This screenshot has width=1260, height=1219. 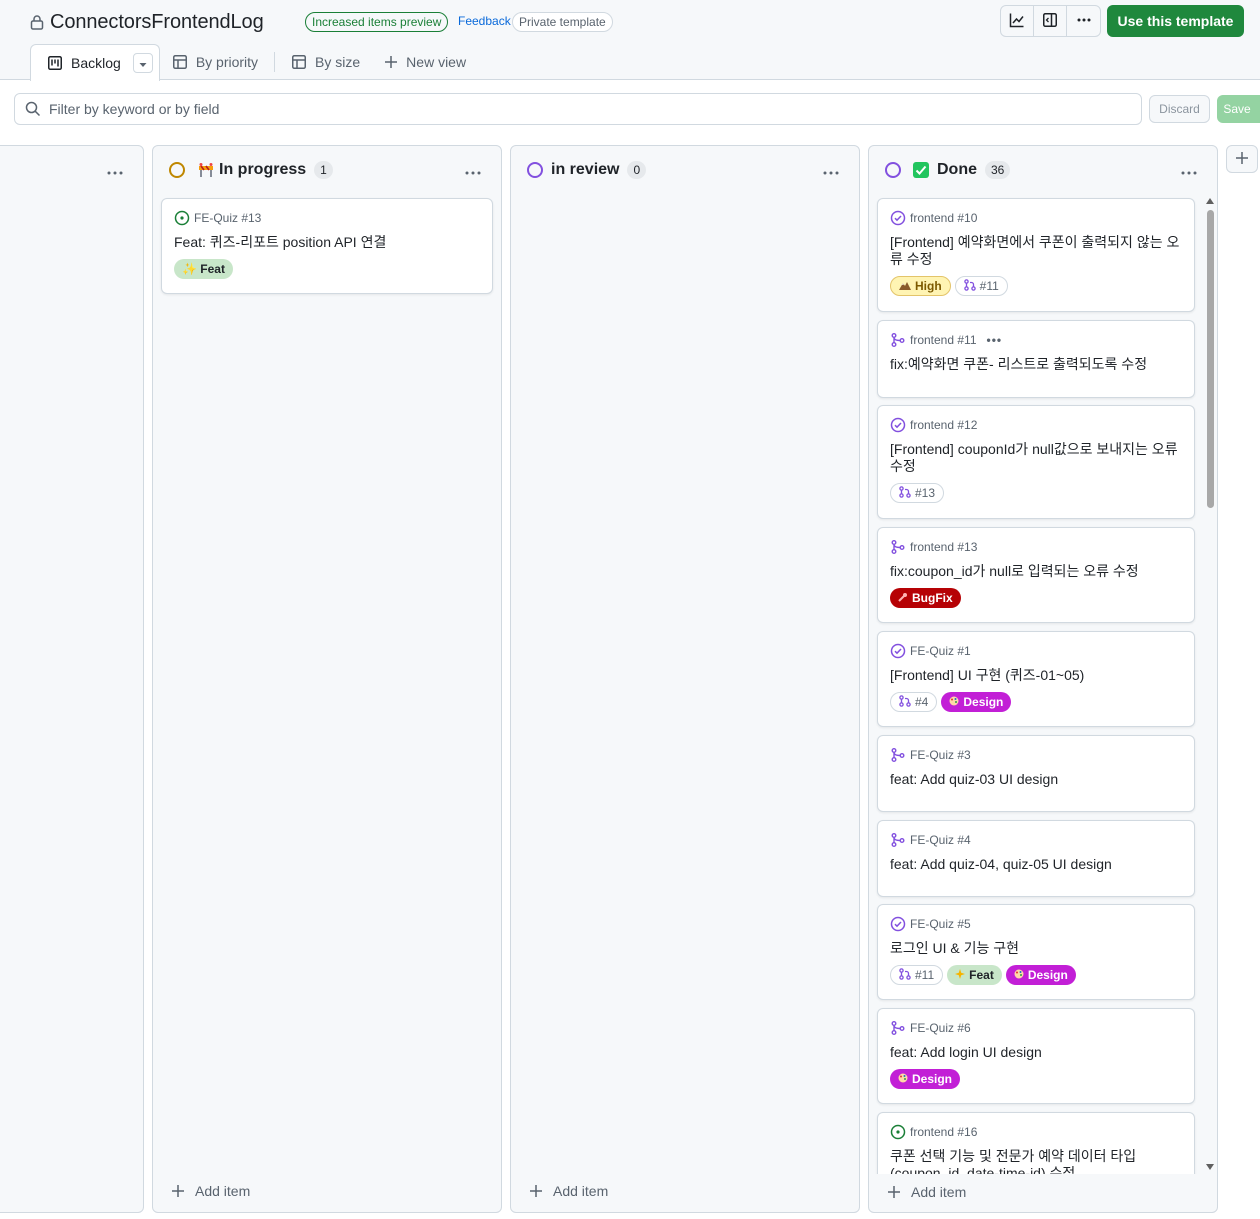 I want to click on card-repo: FE-Quiz #5, so click(x=940, y=924).